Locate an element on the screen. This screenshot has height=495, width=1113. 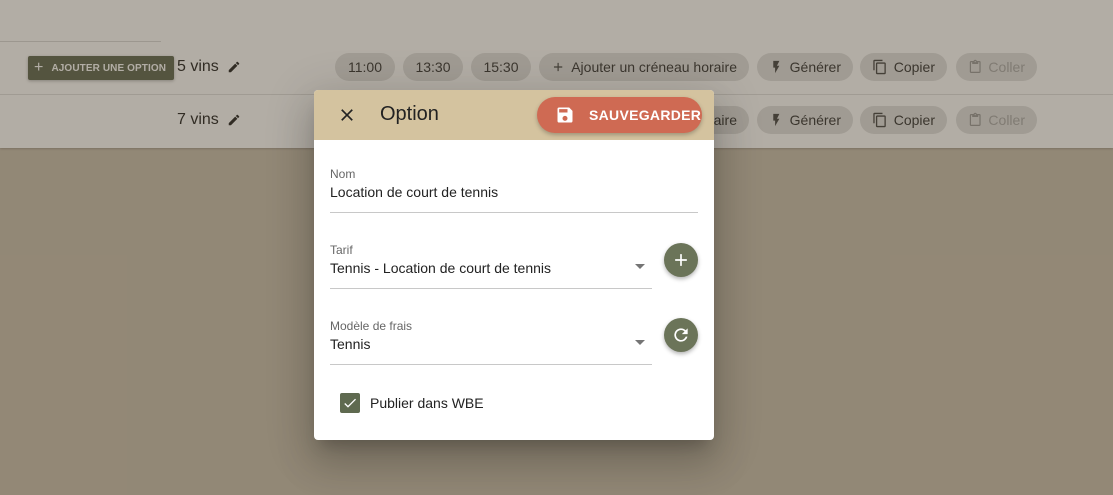
name-field: Nom Location de court de tennis is located at coordinates (514, 190).